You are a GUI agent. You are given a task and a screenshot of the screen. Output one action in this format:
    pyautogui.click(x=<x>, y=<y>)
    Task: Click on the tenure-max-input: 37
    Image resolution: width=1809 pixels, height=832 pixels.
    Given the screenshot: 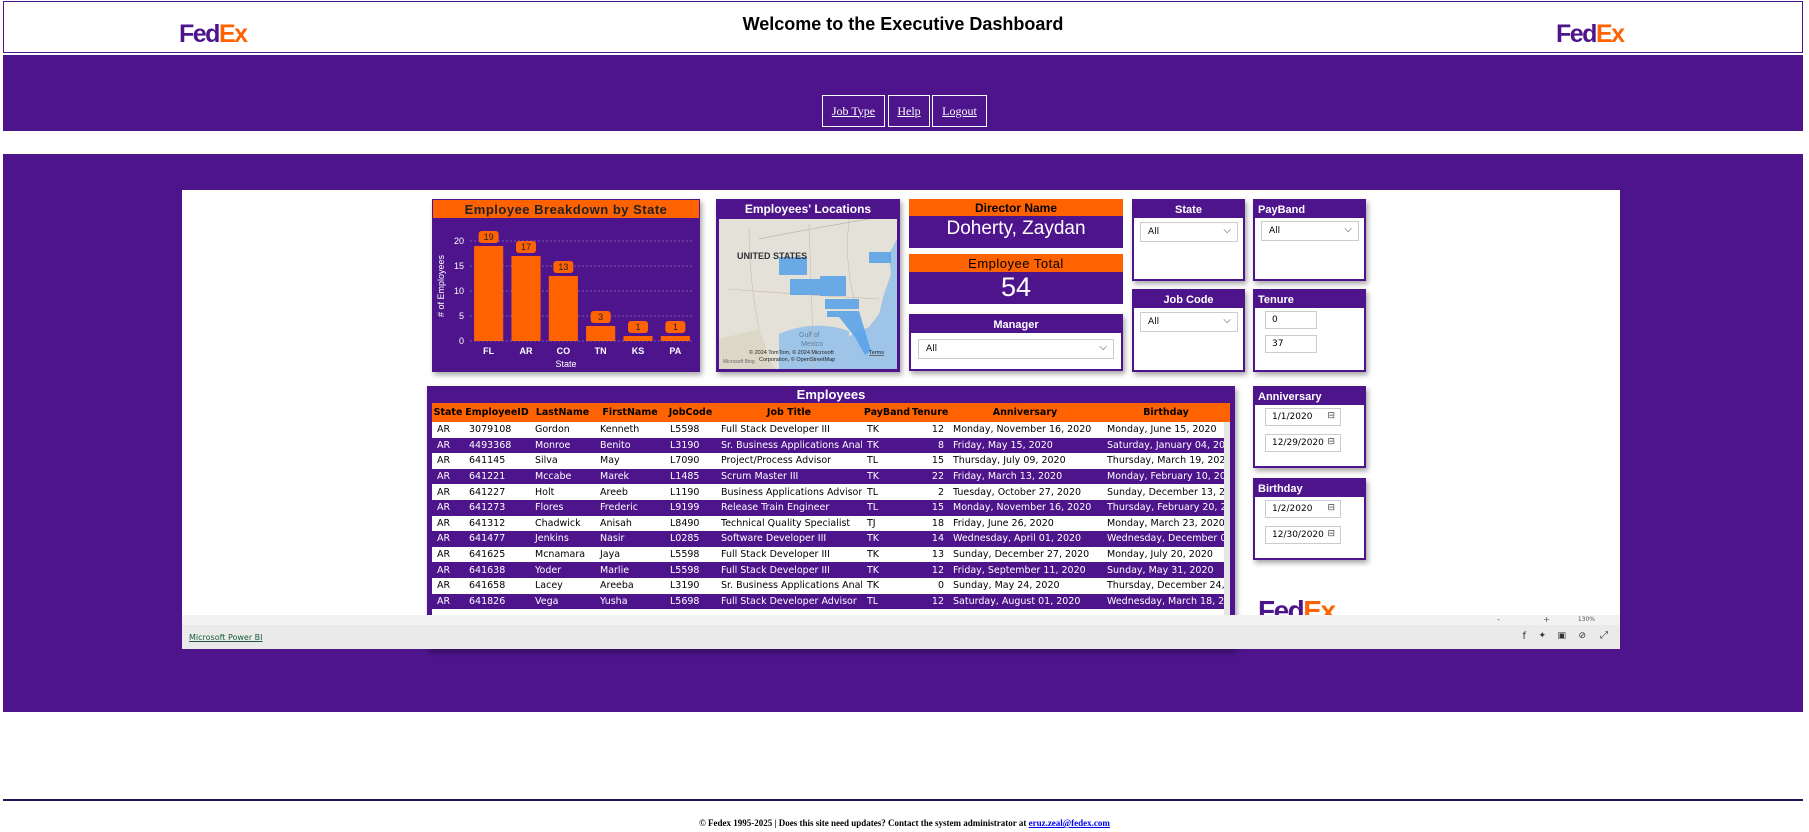 What is the action you would take?
    pyautogui.click(x=1291, y=344)
    